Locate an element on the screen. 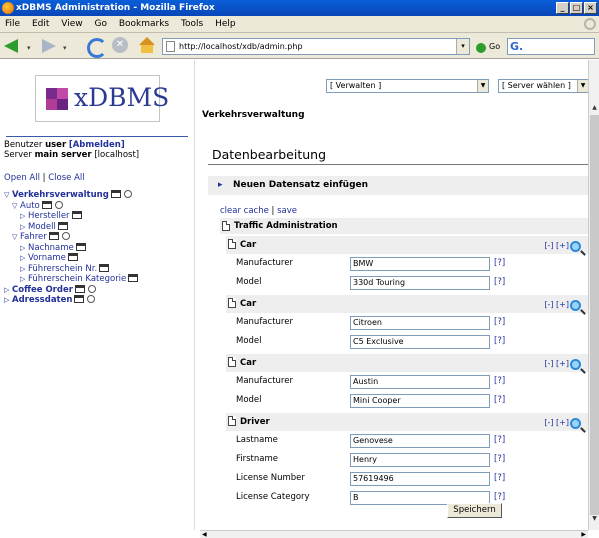  scroll-down-icon: ▼ is located at coordinates (594, 519).